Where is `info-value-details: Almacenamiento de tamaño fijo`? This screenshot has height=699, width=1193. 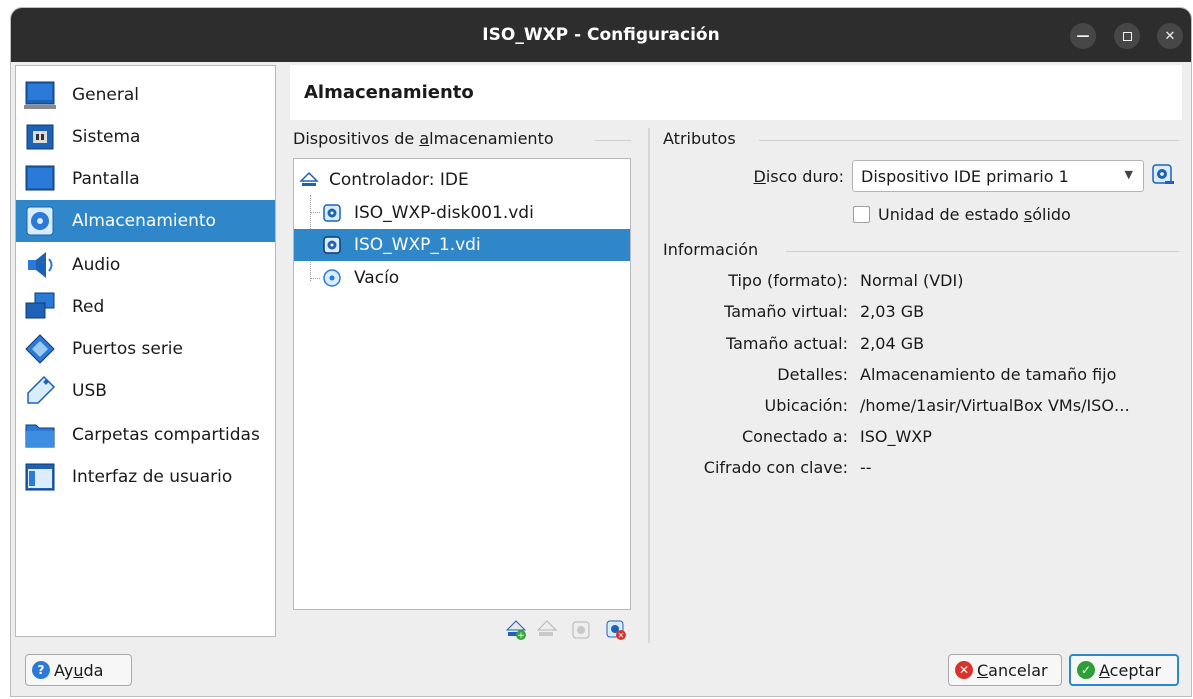 info-value-details: Almacenamiento de tamaño fijo is located at coordinates (988, 374).